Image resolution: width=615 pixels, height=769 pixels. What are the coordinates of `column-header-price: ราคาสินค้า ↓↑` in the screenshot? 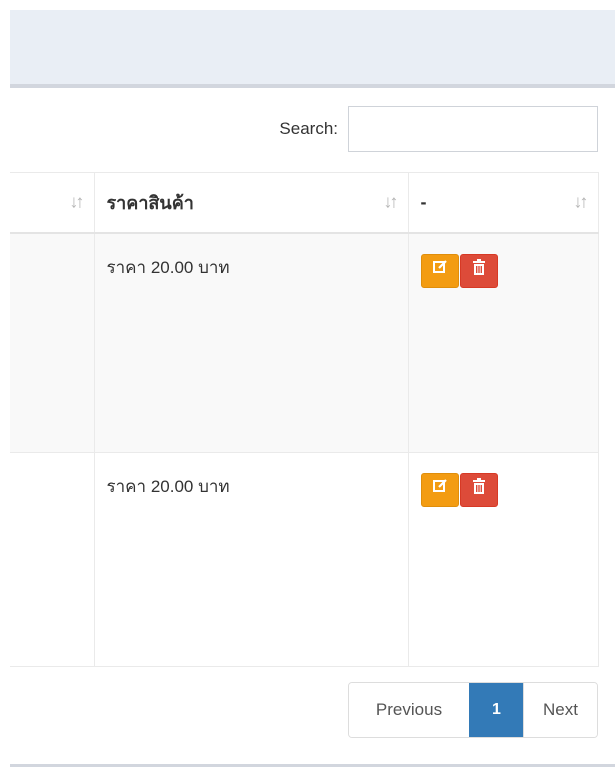 It's located at (251, 203).